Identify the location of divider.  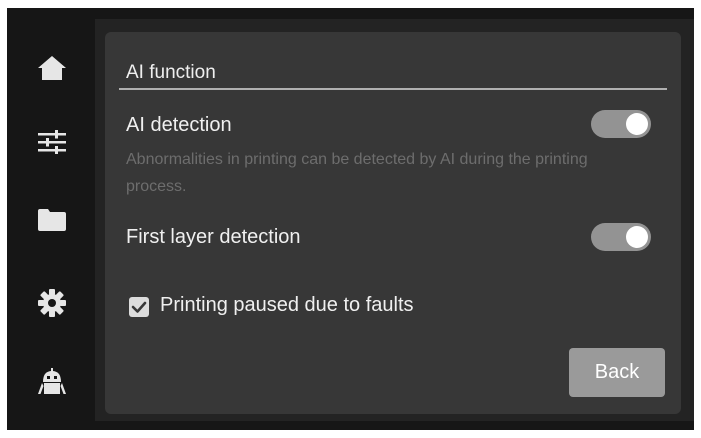
(393, 89).